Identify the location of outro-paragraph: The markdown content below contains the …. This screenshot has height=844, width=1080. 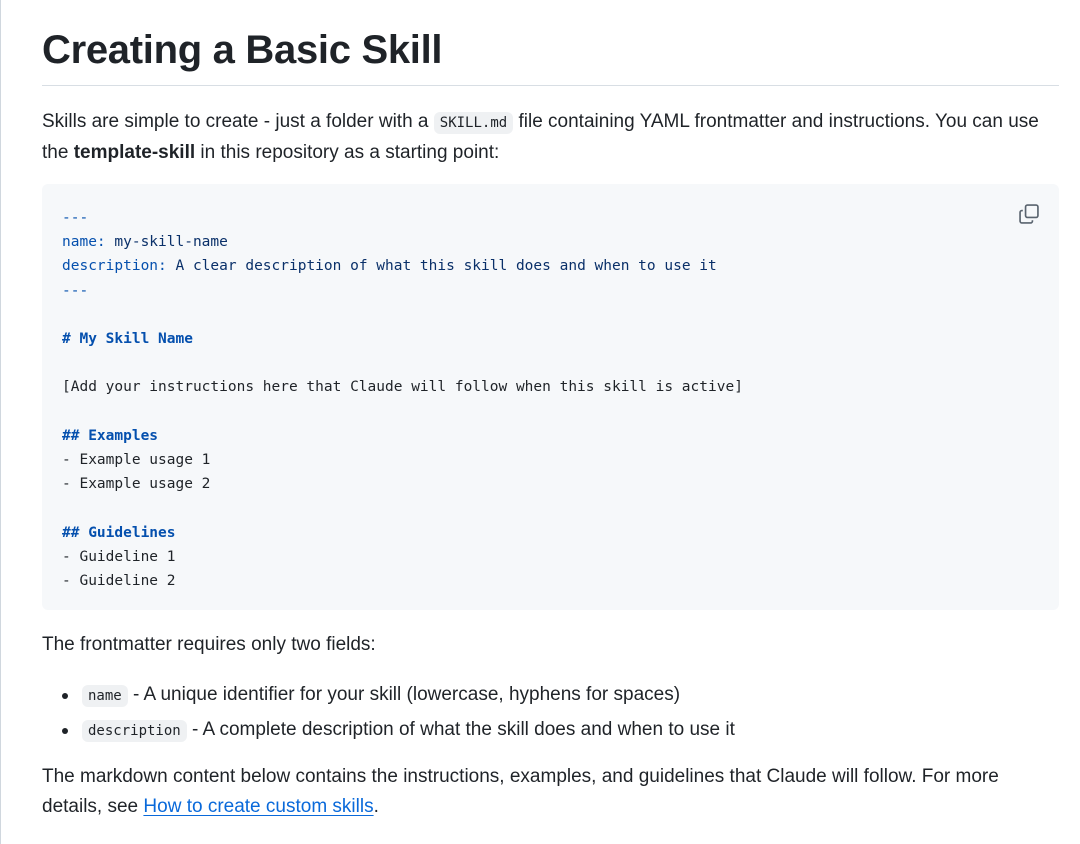
(550, 792).